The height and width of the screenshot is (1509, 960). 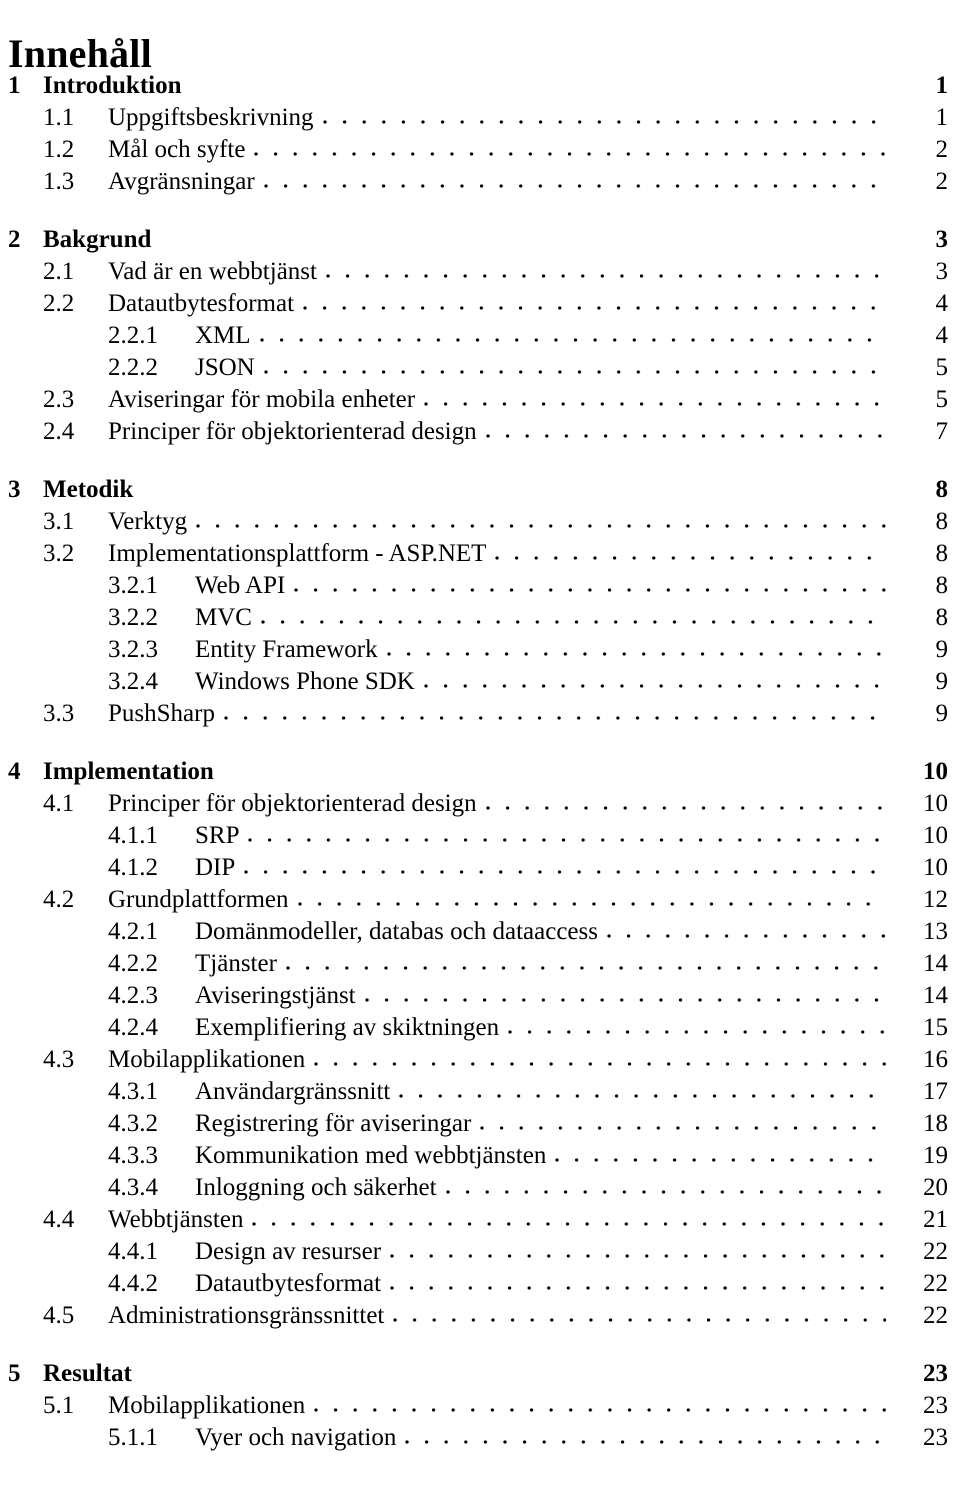 I want to click on toc-entry-label: Metodik, so click(x=88, y=489).